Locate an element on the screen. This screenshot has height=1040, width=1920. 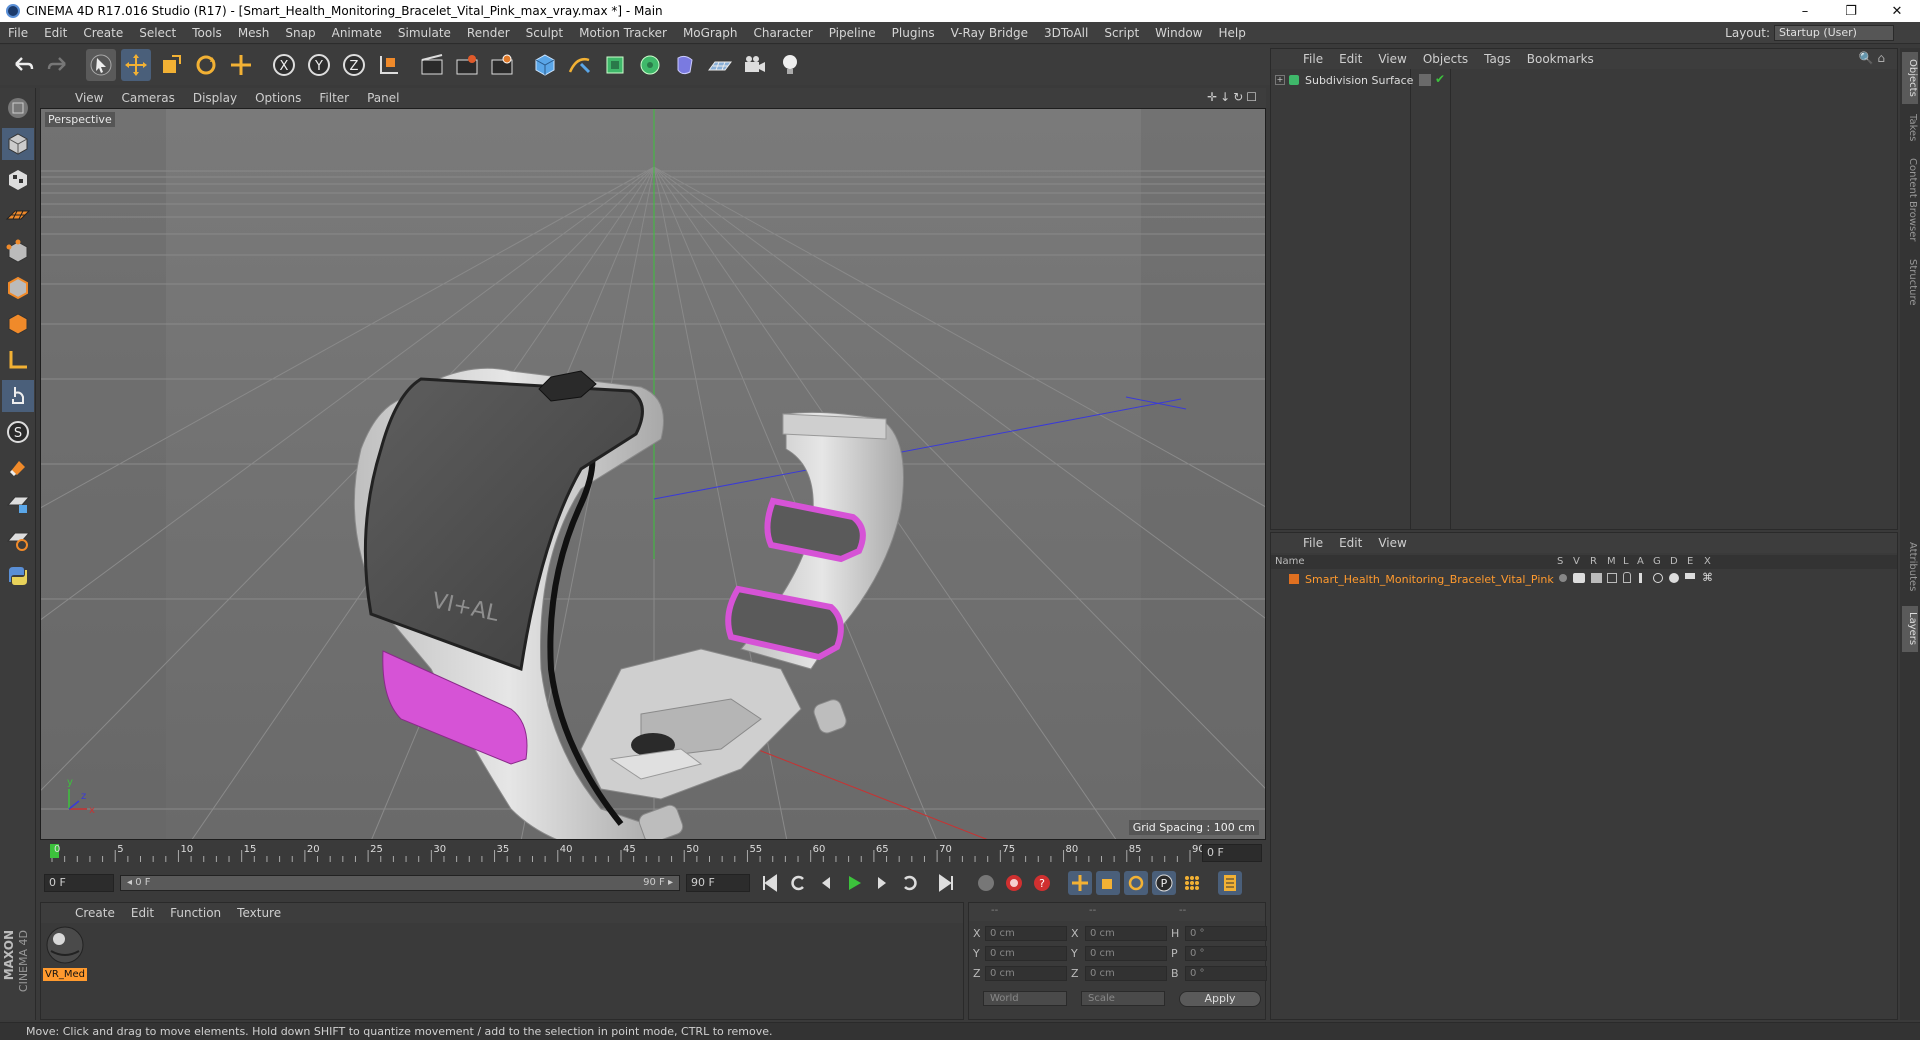
menu-mograph: MoGraph is located at coordinates (710, 33).